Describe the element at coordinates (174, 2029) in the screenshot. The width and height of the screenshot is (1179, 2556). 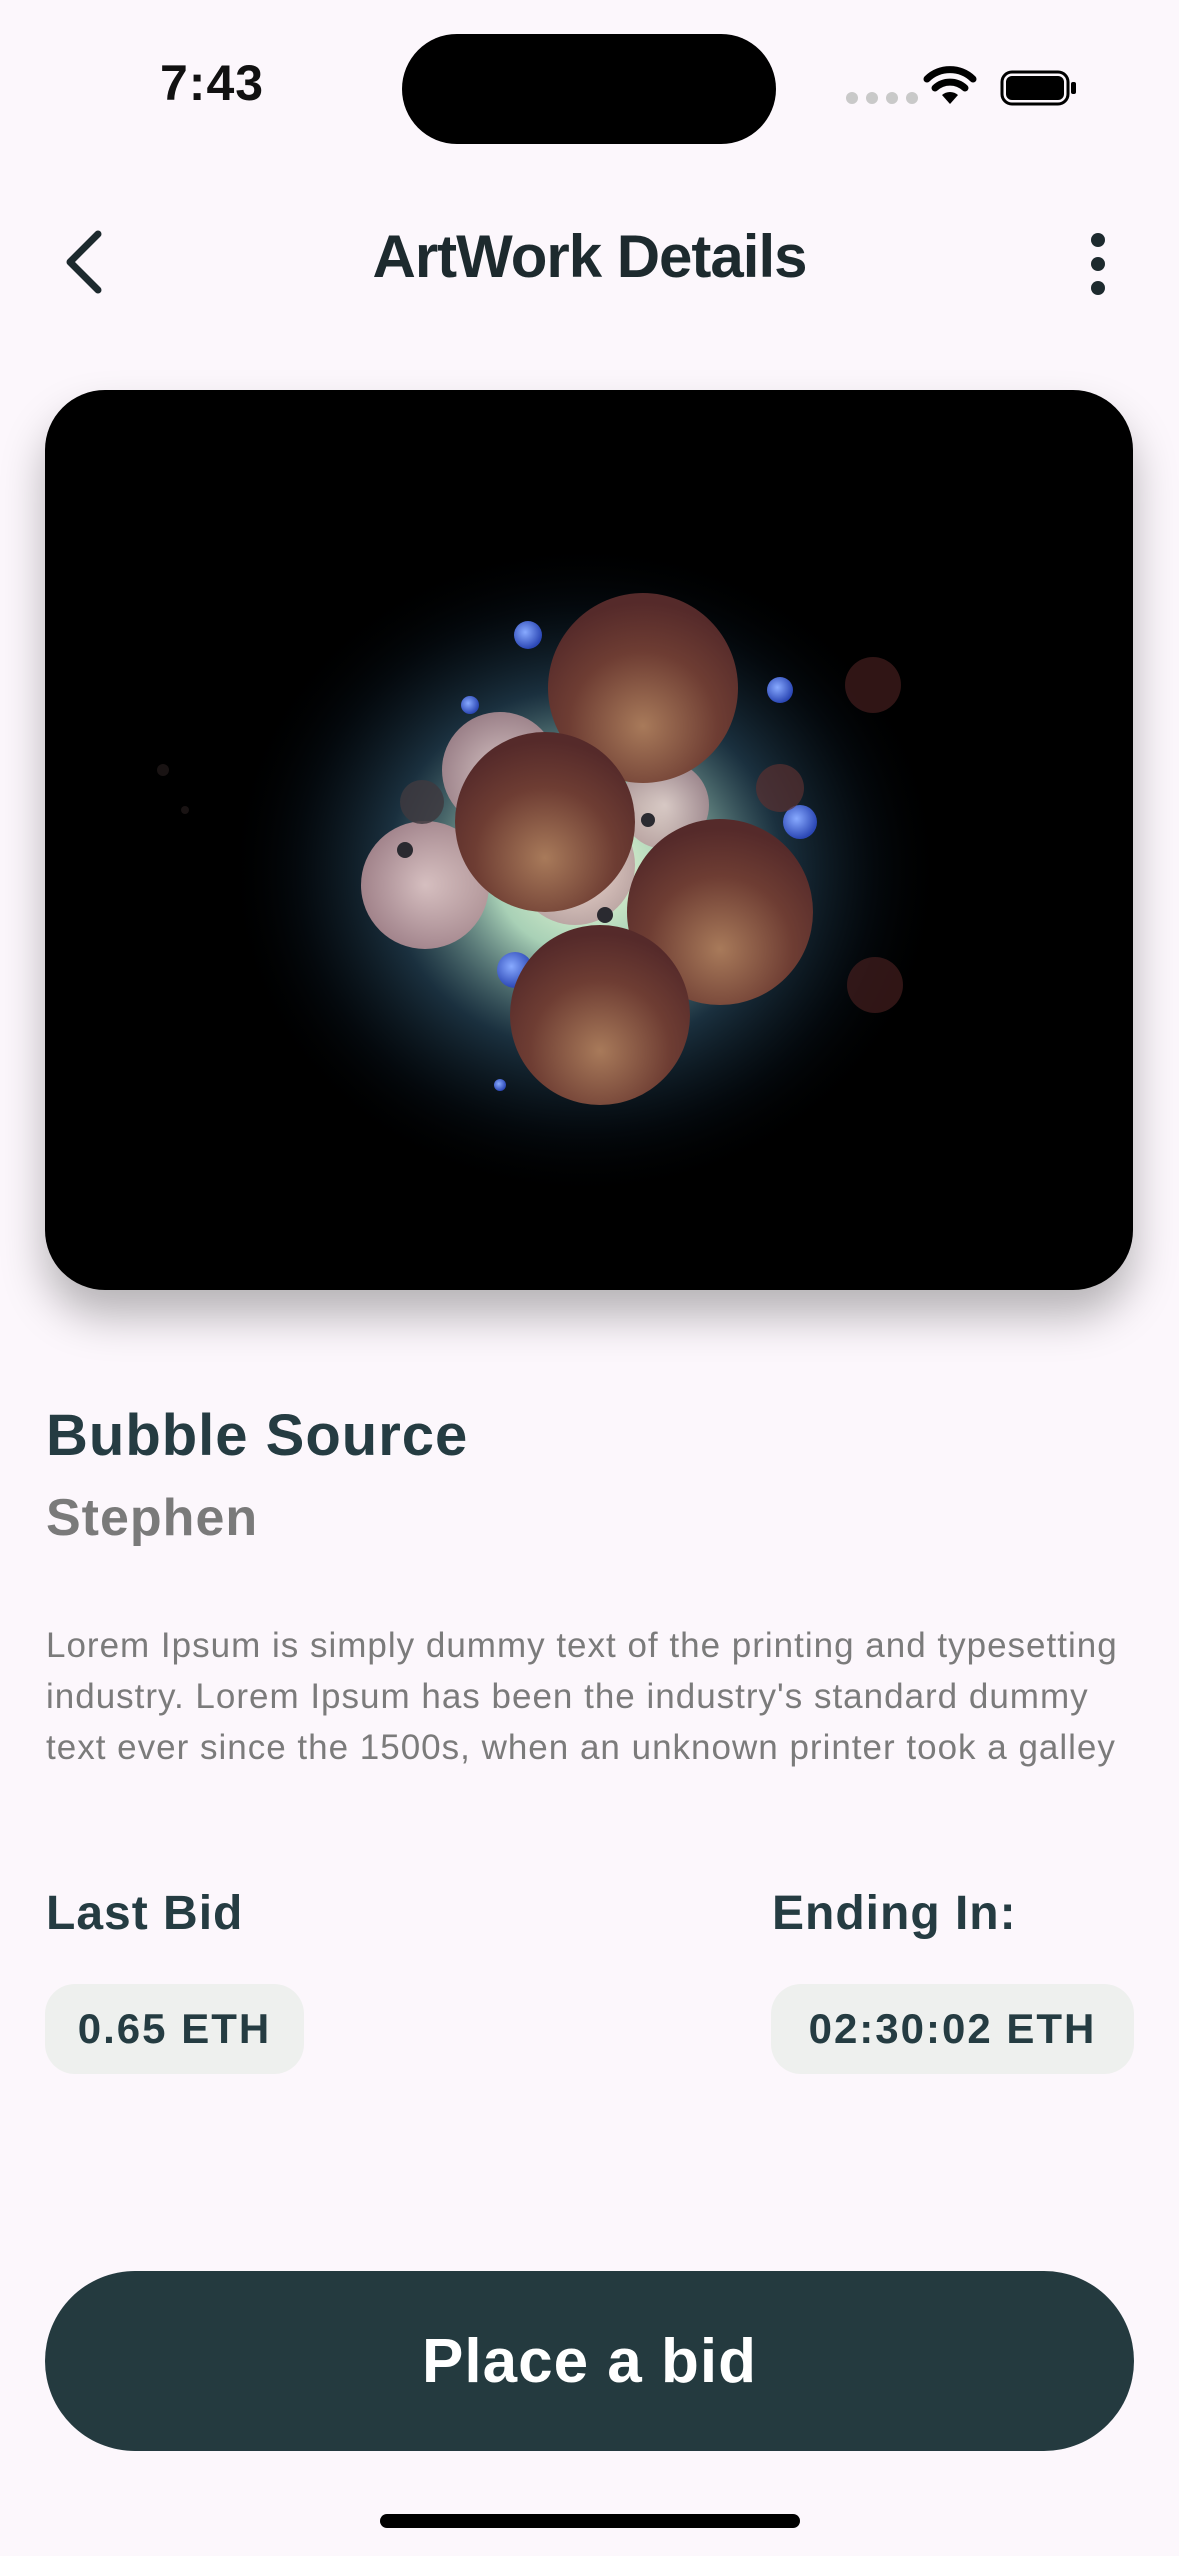
I see `last-bid-value: 0.65 ETH` at that location.